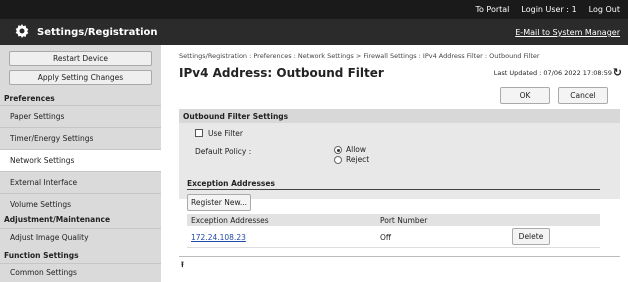  I want to click on default-policy-label: Default Policy :, so click(223, 151).